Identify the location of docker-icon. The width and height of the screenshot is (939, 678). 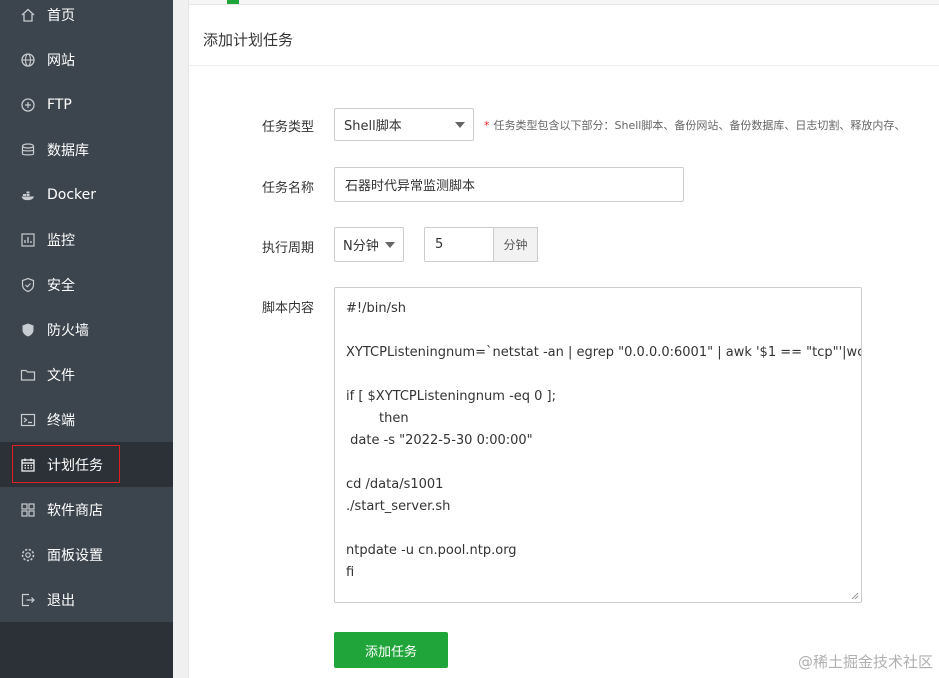
(28, 195).